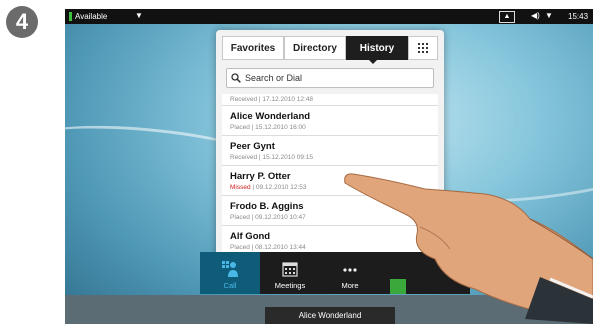 The width and height of the screenshot is (594, 324). Describe the element at coordinates (22, 22) in the screenshot. I see `step-number-badge: 4` at that location.